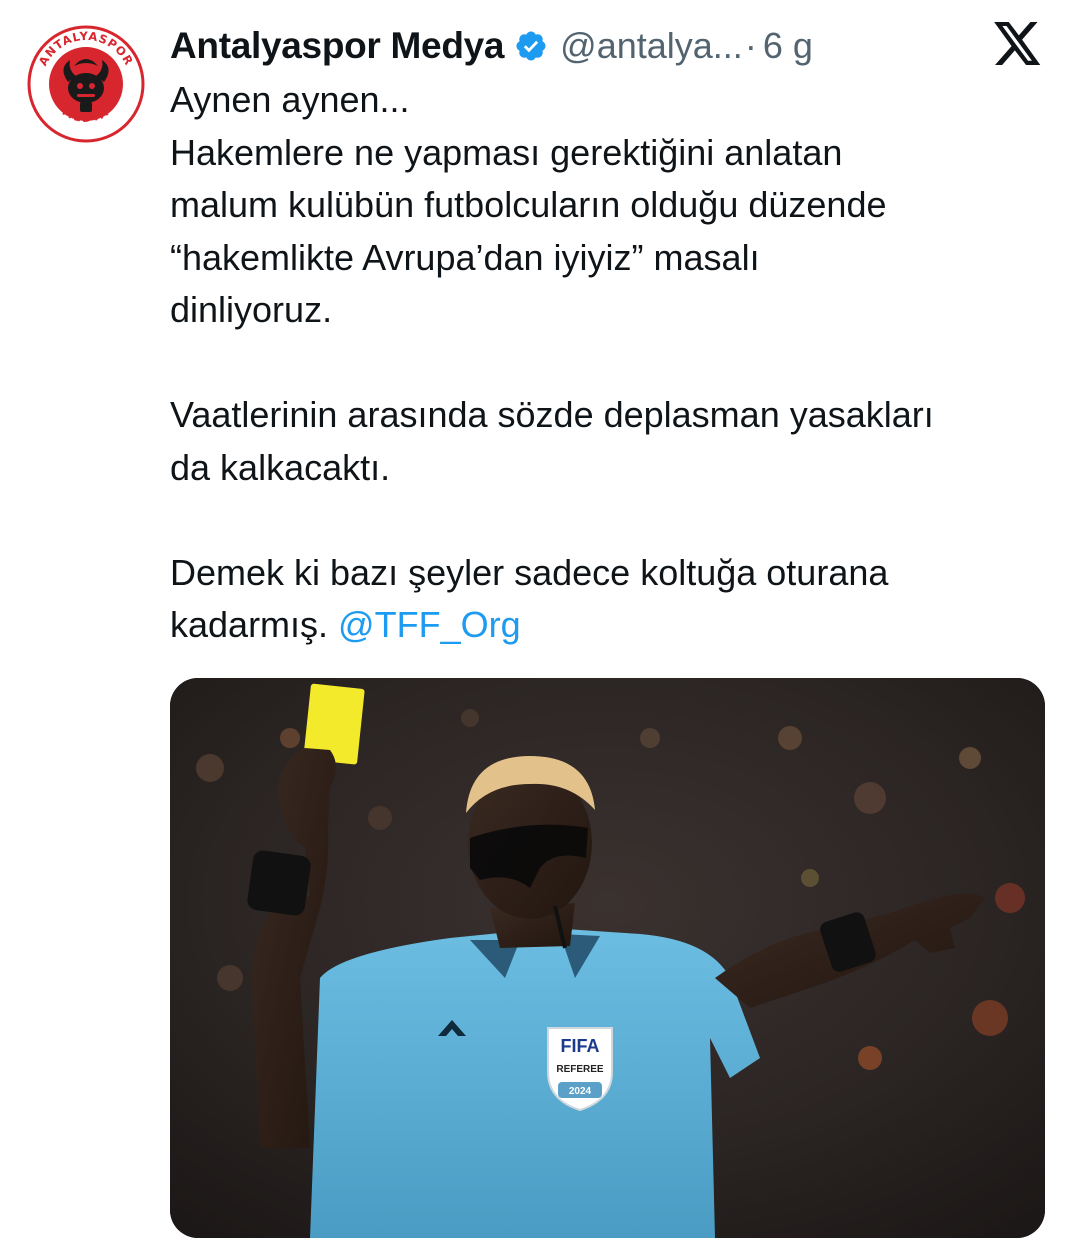 The width and height of the screenshot is (1070, 1238). I want to click on tweet-text-line: Hakemlere ne yapması gerektiğini anlatan, so click(506, 152).